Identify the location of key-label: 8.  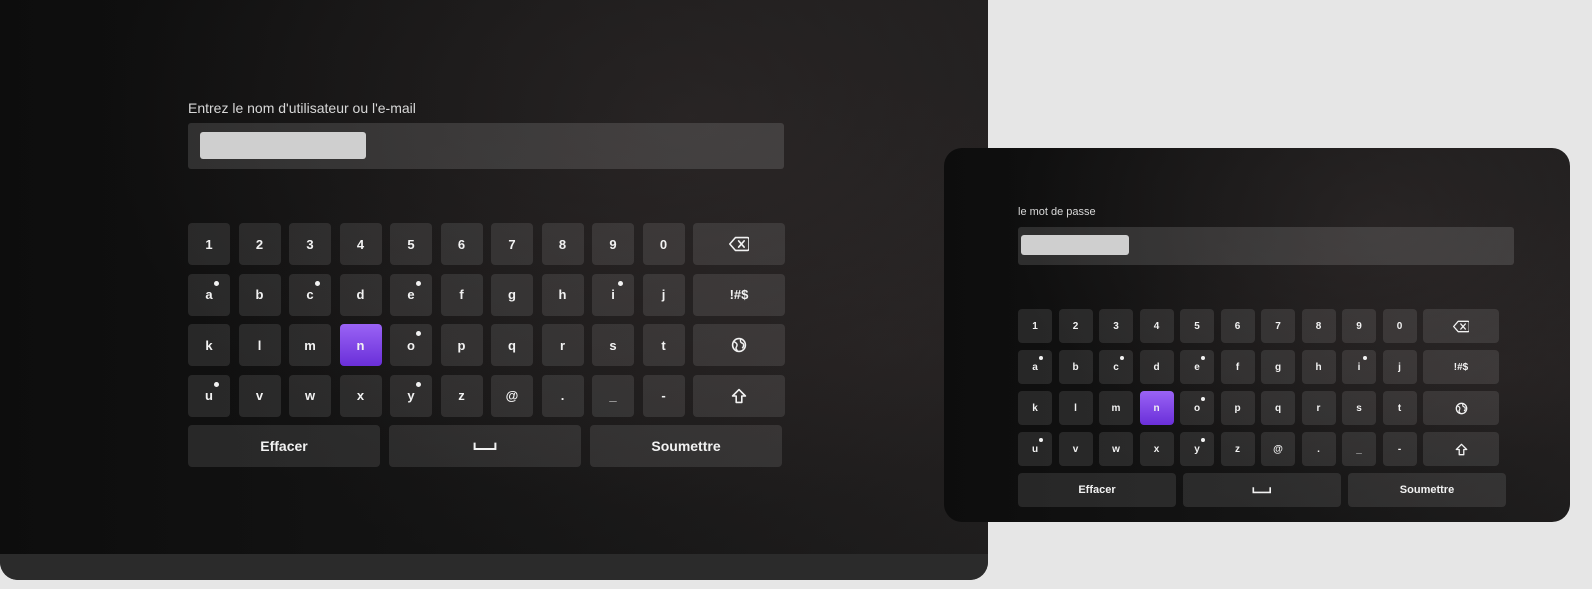
(1318, 326).